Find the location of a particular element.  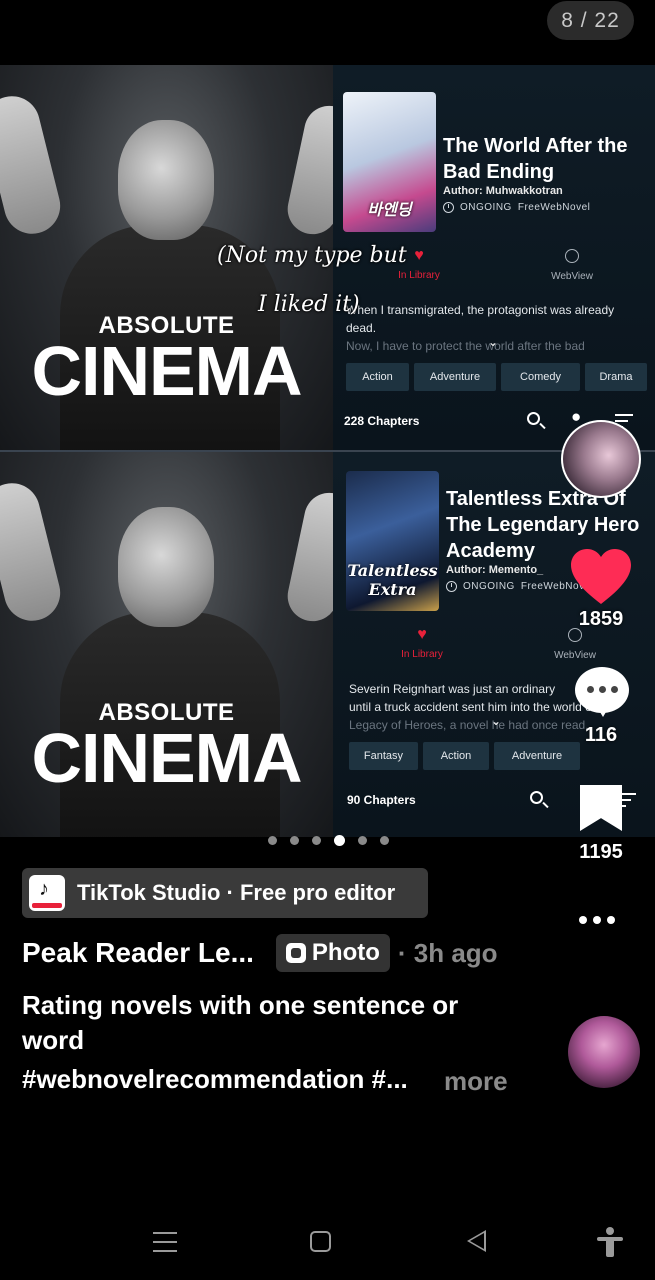

post-caption: Rating novels with one sentence or word is located at coordinates (240, 1022).